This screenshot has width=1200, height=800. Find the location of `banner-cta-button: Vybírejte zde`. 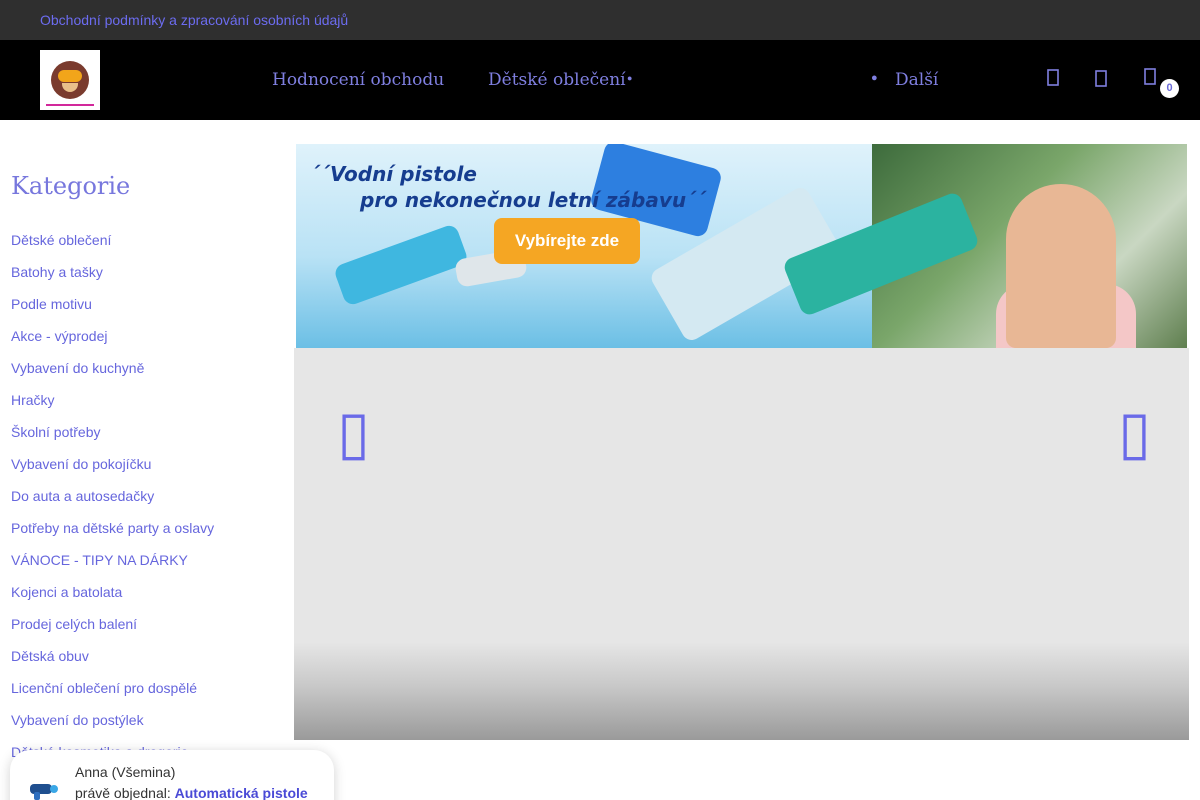

banner-cta-button: Vybírejte zde is located at coordinates (567, 241).